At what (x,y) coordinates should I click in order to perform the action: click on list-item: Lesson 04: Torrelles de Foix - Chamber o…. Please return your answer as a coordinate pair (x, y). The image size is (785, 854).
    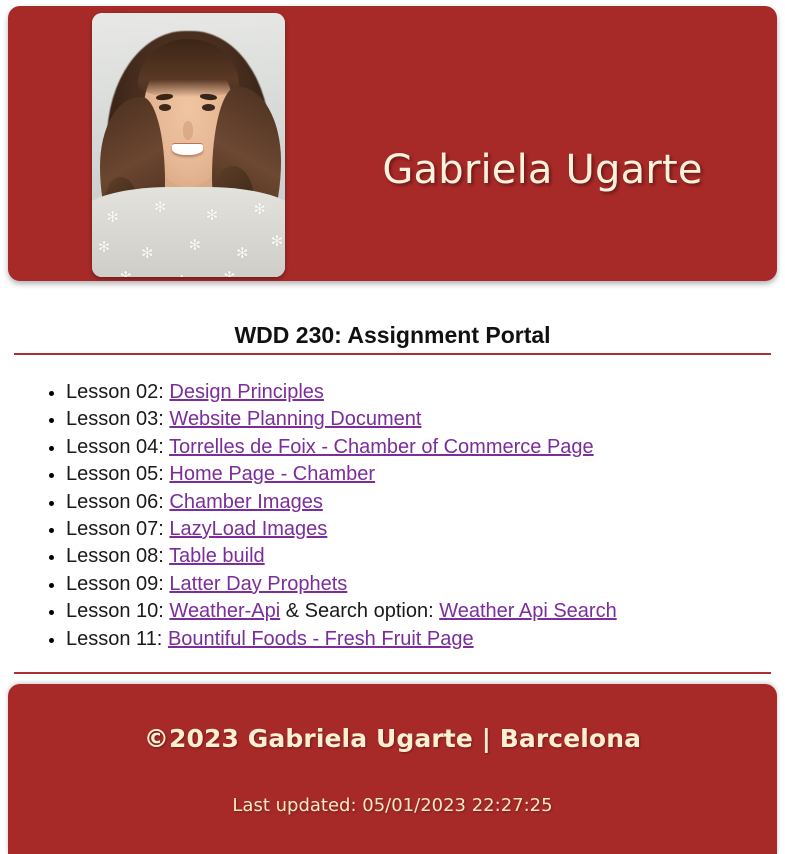
    Looking at the image, I should click on (425, 447).